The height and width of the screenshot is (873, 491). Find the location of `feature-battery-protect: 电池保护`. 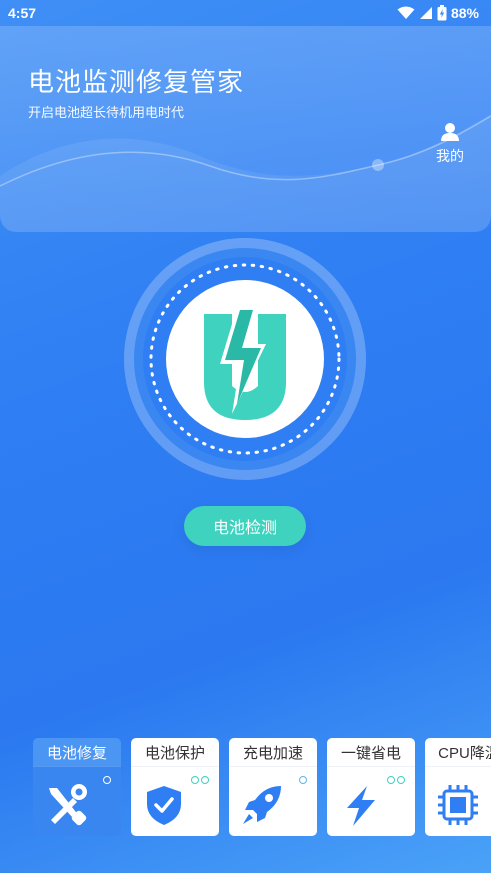

feature-battery-protect: 电池保护 is located at coordinates (175, 787).